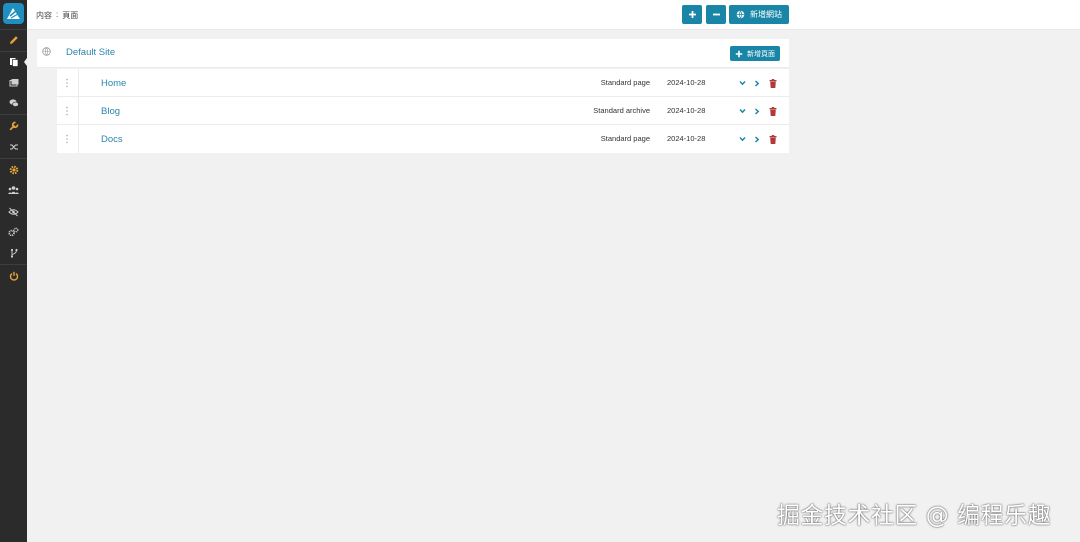 The height and width of the screenshot is (542, 1080). What do you see at coordinates (70, 15) in the screenshot?
I see `breadcrumb-current: 頁面` at bounding box center [70, 15].